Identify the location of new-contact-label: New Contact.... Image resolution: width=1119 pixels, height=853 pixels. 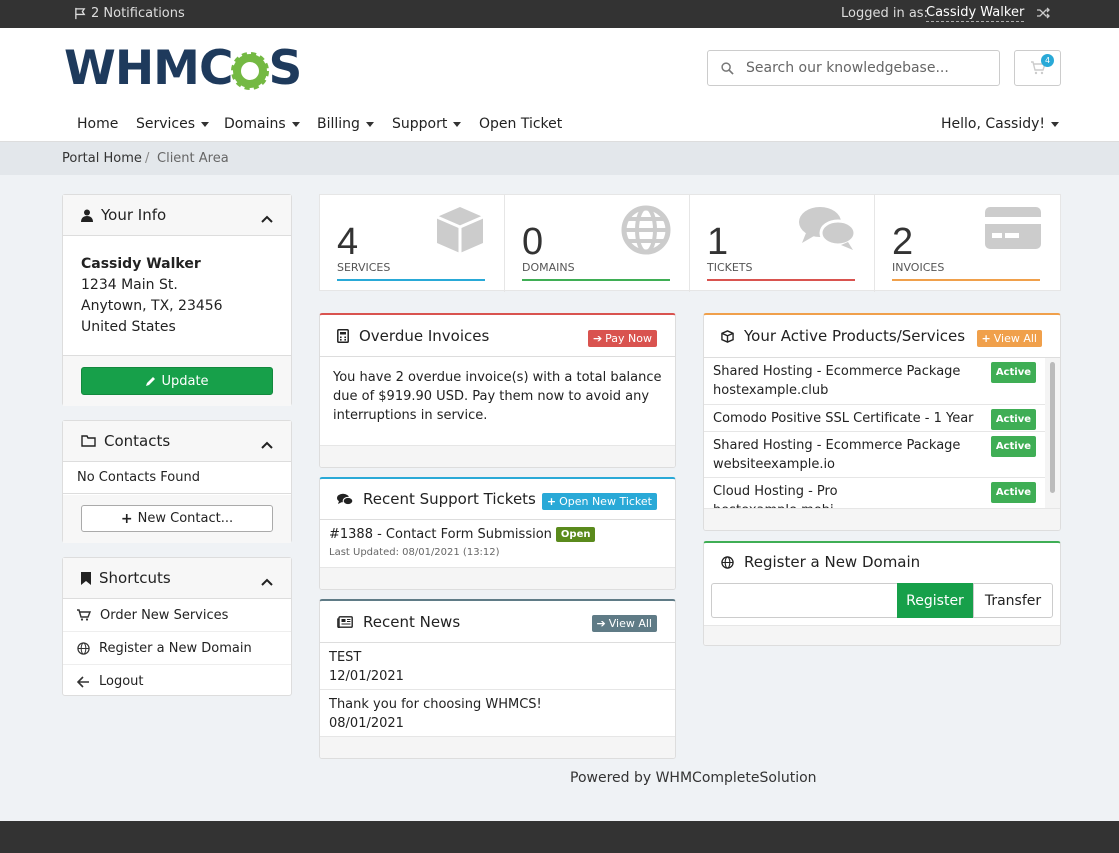
(185, 518).